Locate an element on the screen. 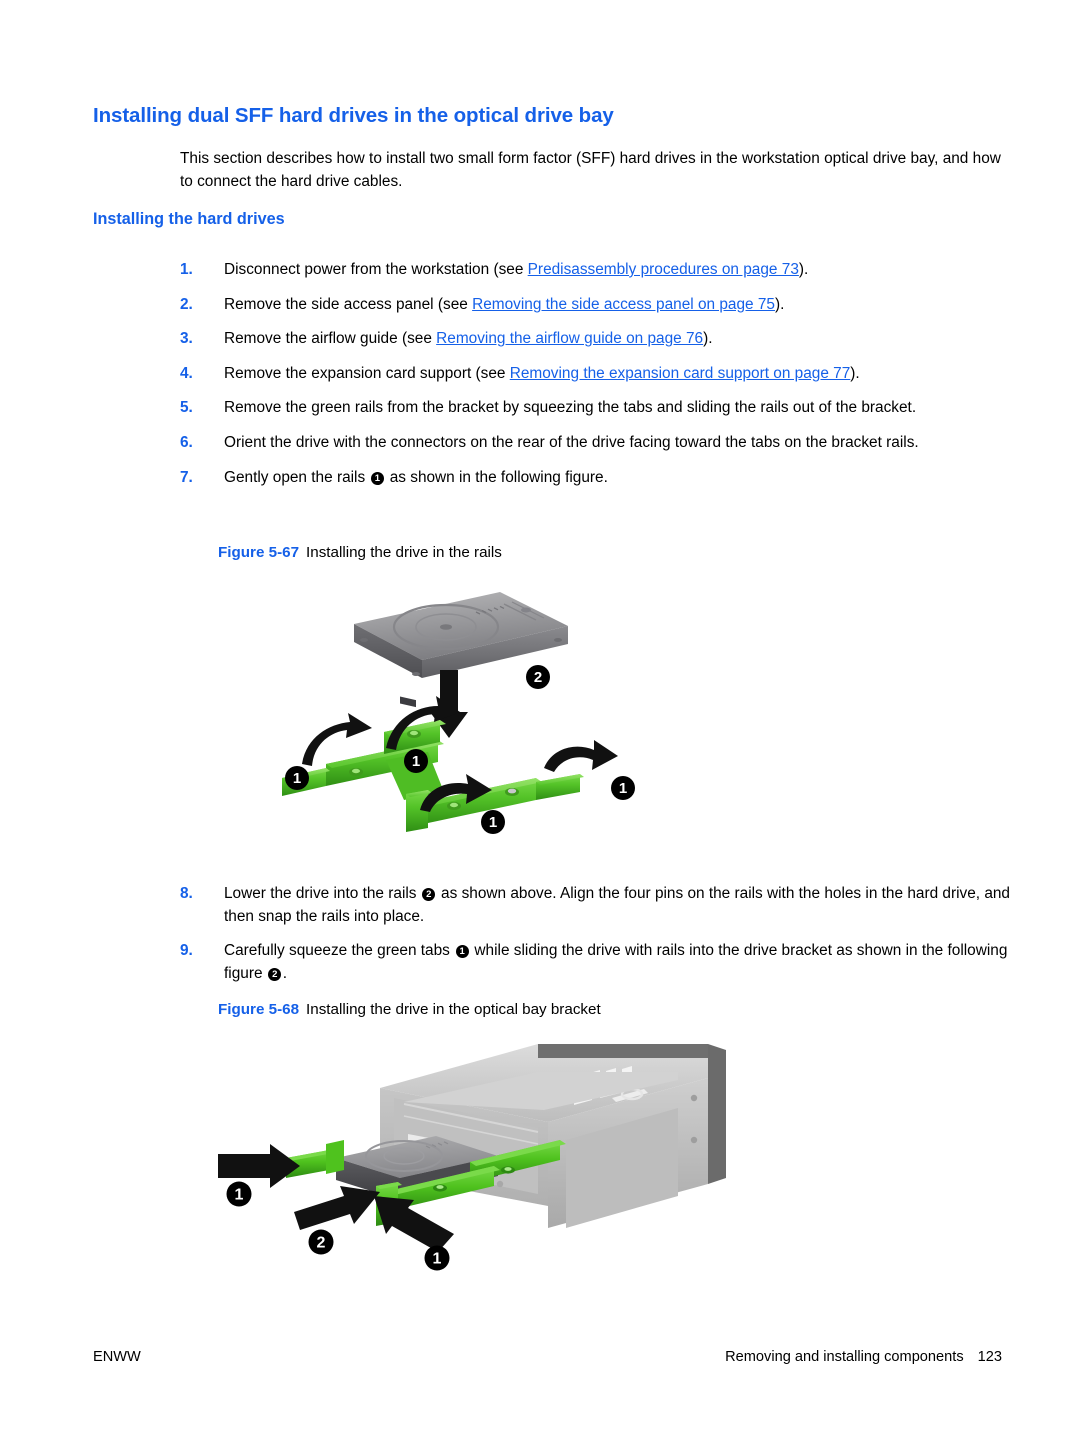 This screenshot has height=1437, width=1080. step-number: 2. is located at coordinates (186, 304).